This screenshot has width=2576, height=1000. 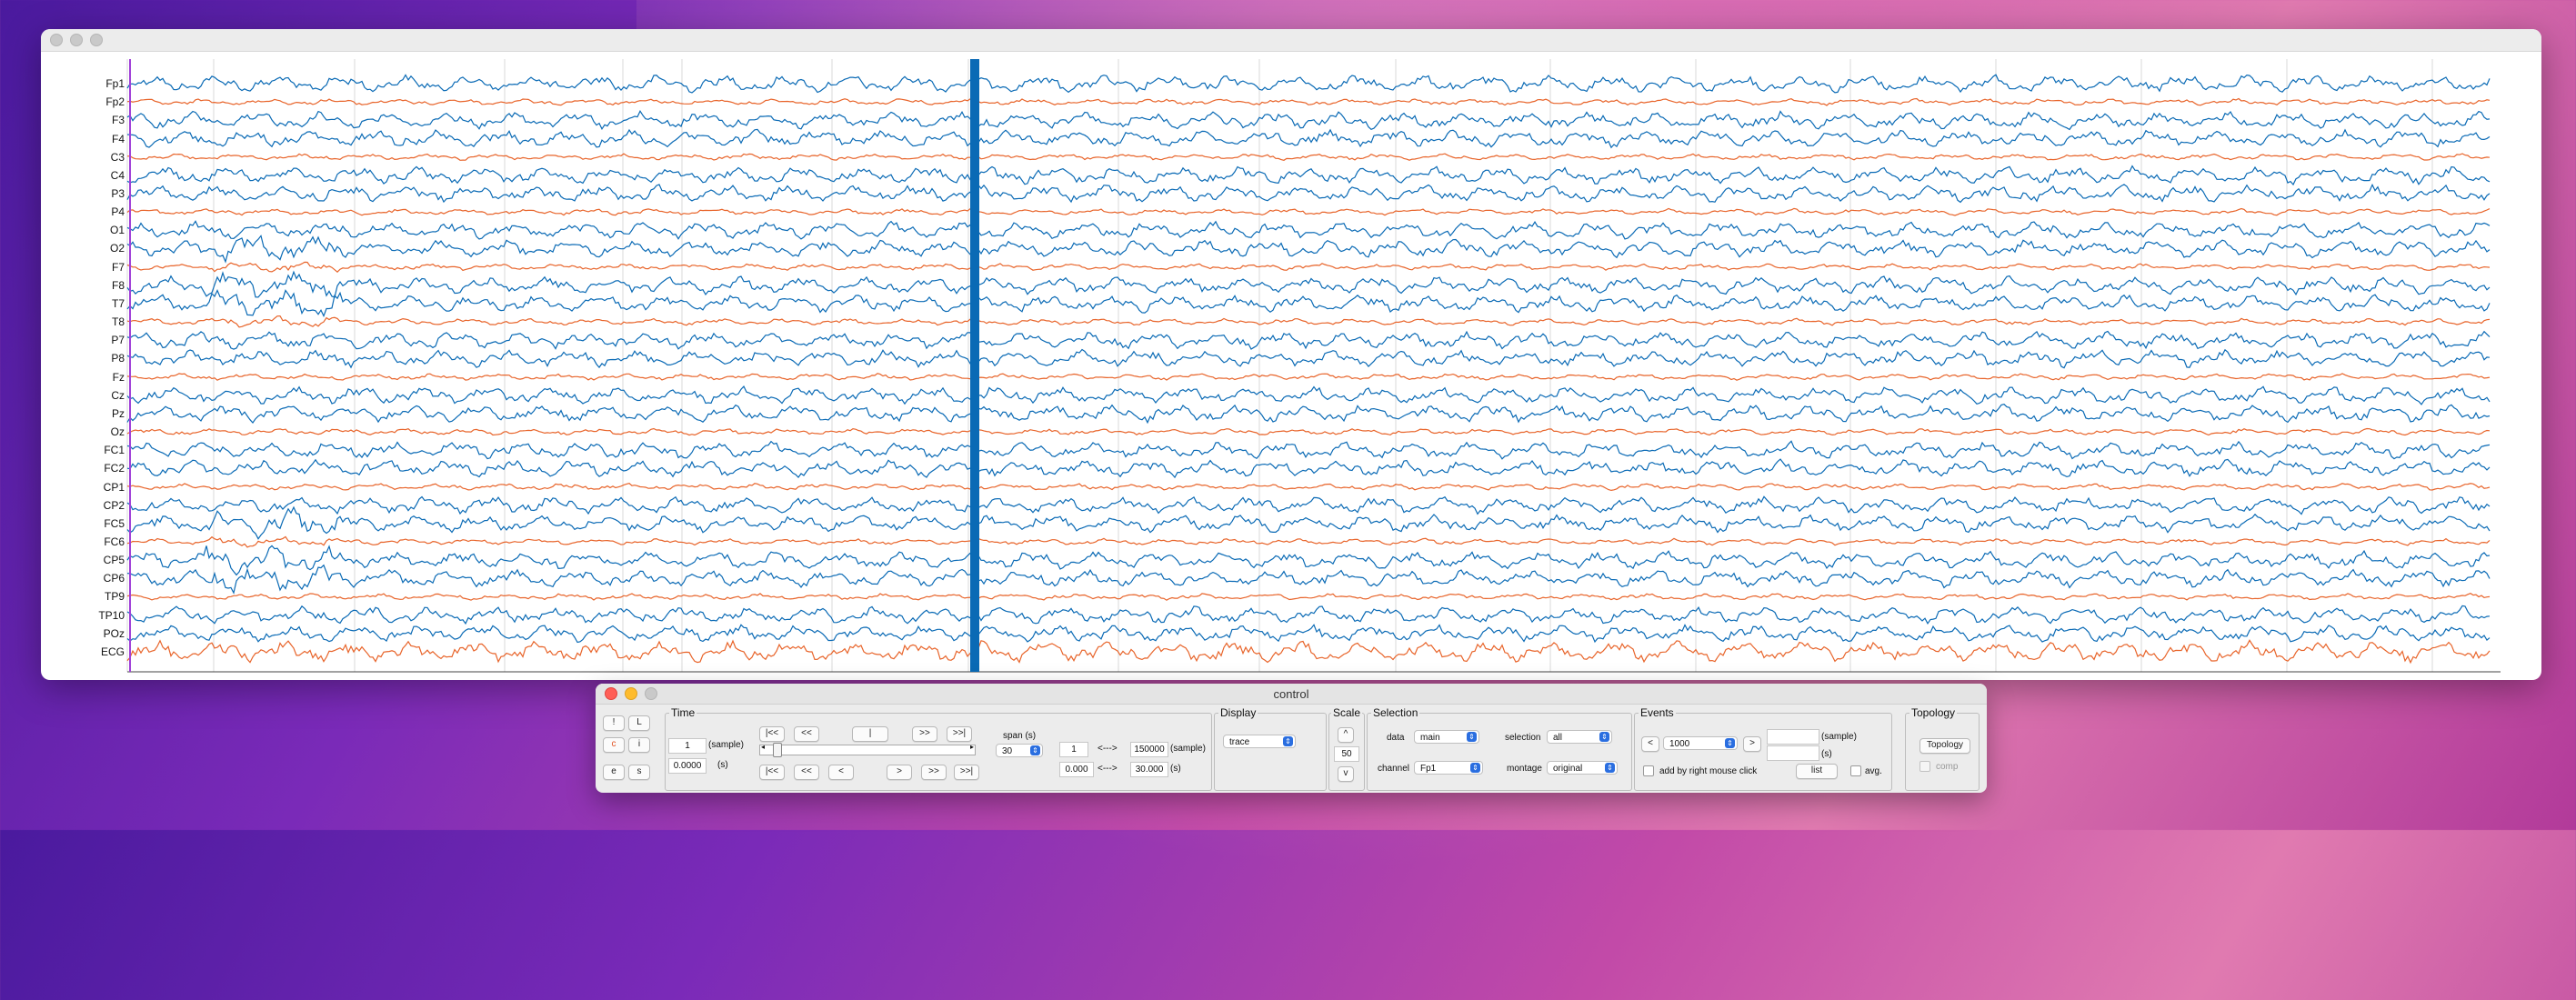 What do you see at coordinates (1700, 743) in the screenshot?
I see `event-select: 1000 ⇕` at bounding box center [1700, 743].